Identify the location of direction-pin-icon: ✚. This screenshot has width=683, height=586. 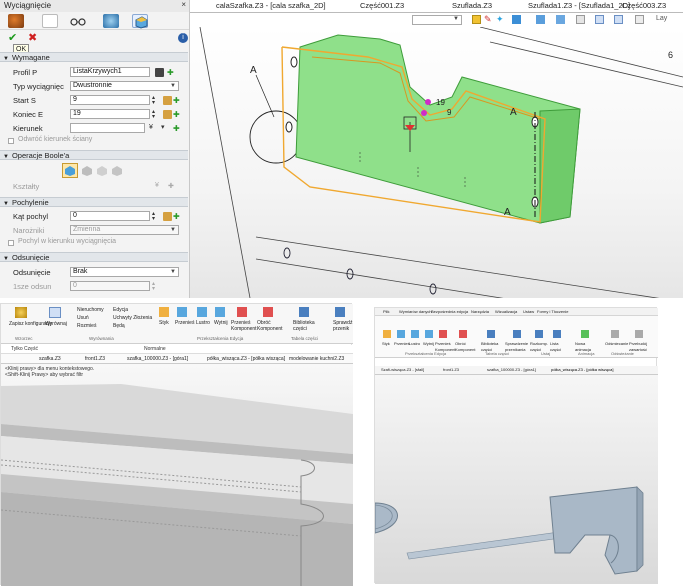
(177, 128).